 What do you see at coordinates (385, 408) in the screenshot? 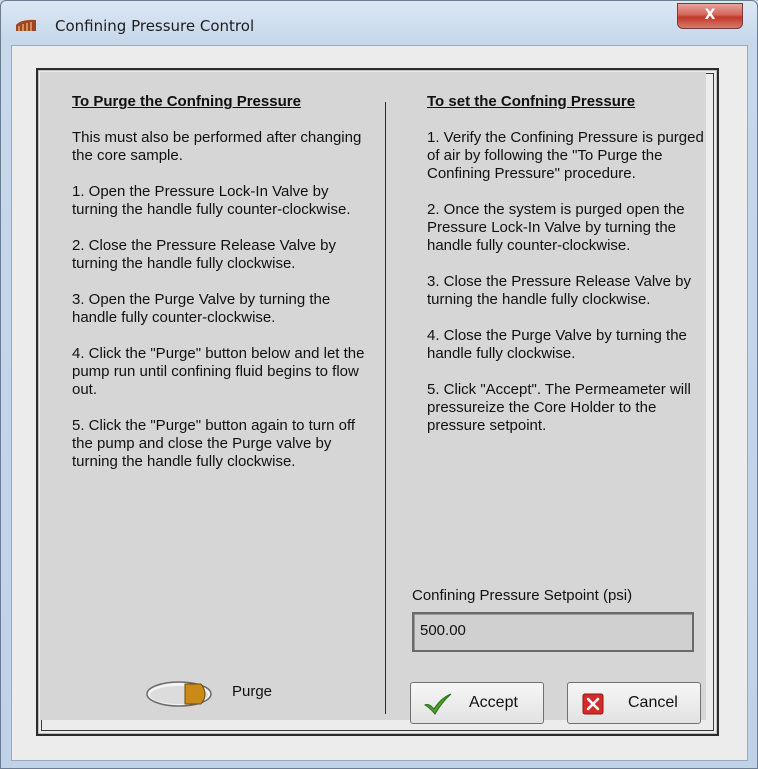
I see `column-divider` at bounding box center [385, 408].